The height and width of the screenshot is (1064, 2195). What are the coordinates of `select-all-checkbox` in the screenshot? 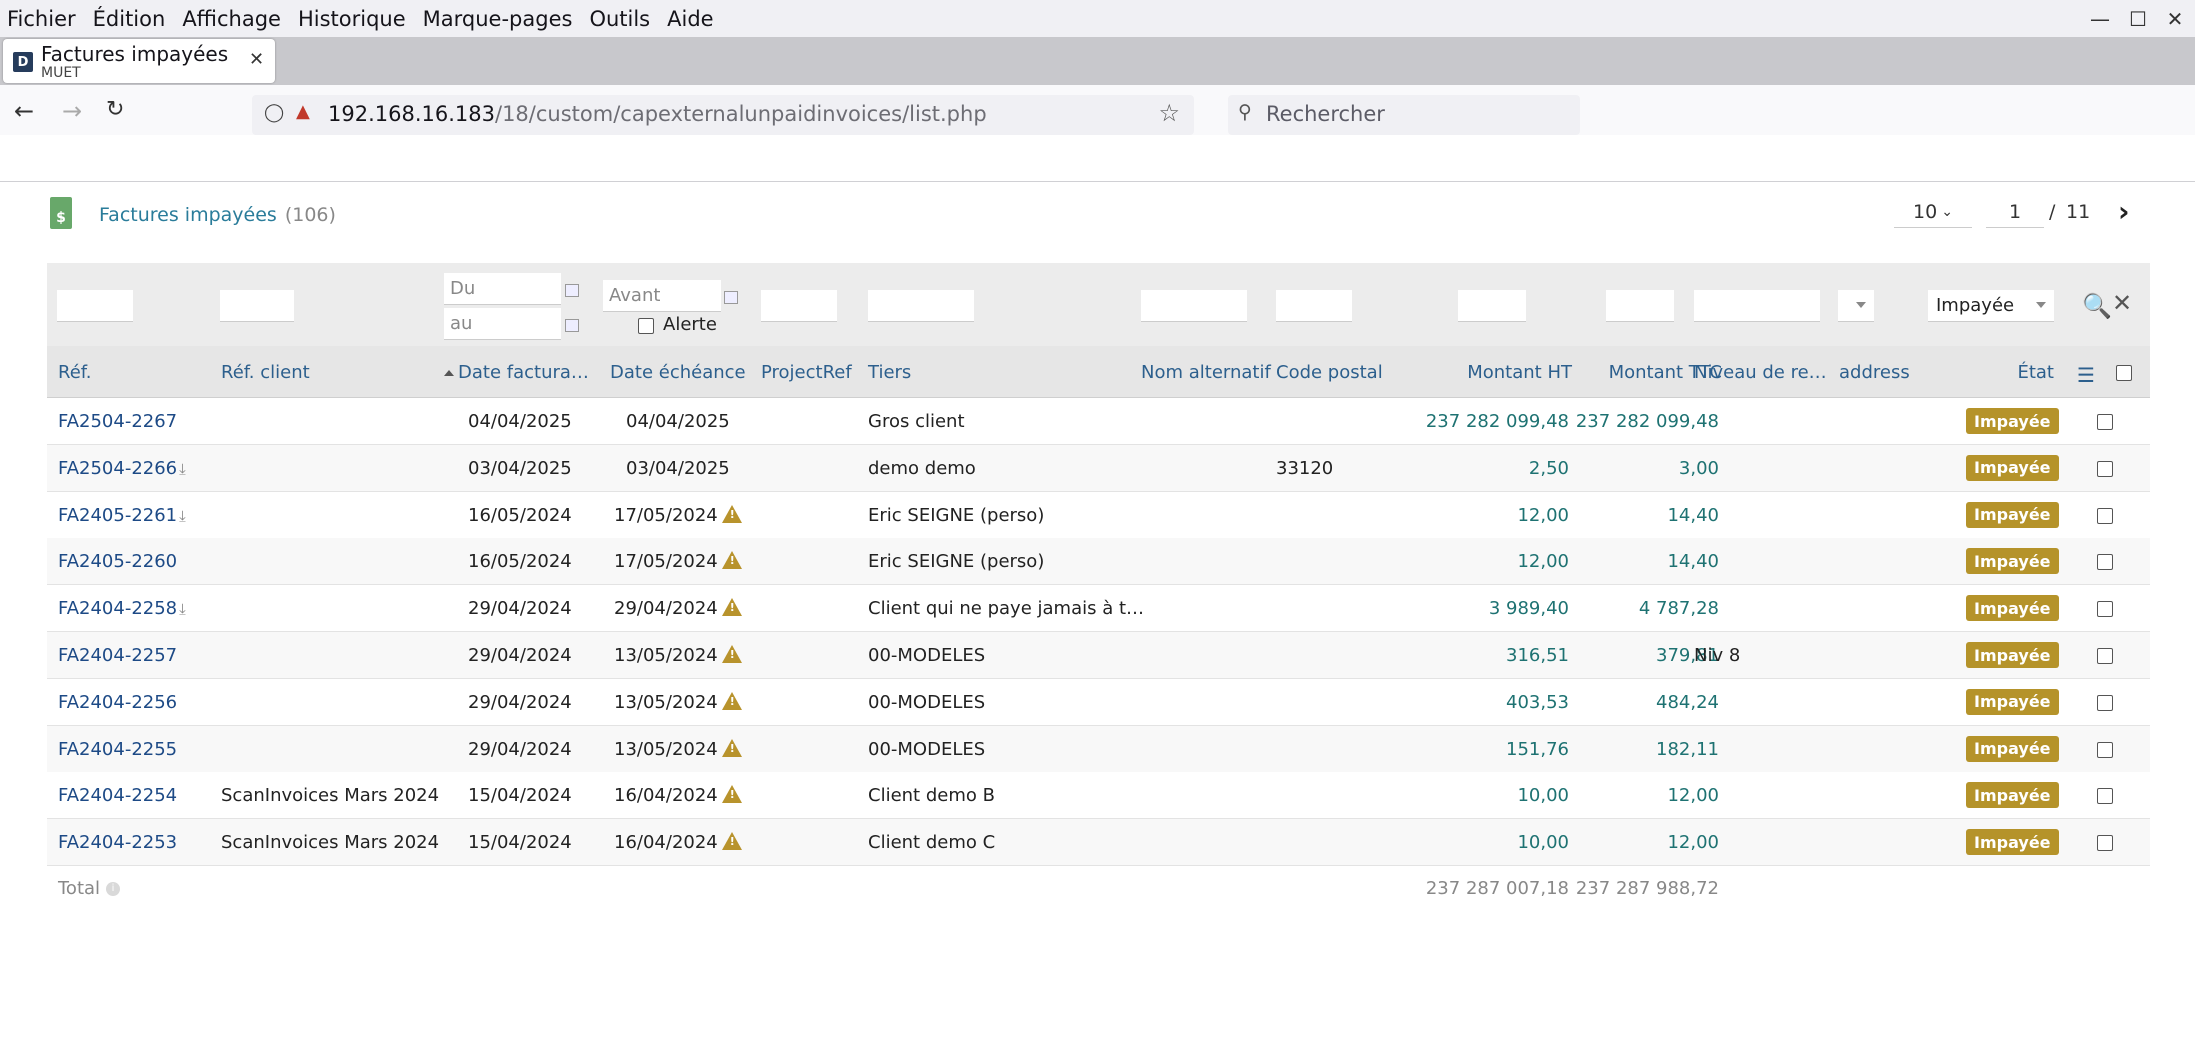 It's located at (2124, 373).